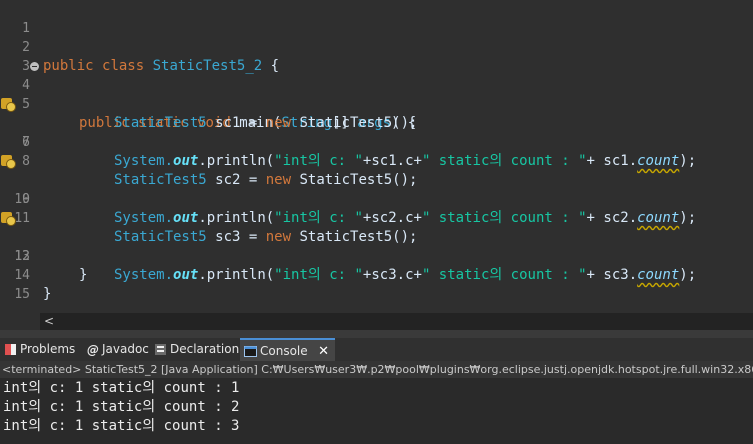 This screenshot has height=444, width=753. What do you see at coordinates (125, 349) in the screenshot?
I see `tab-label: Javadoc` at bounding box center [125, 349].